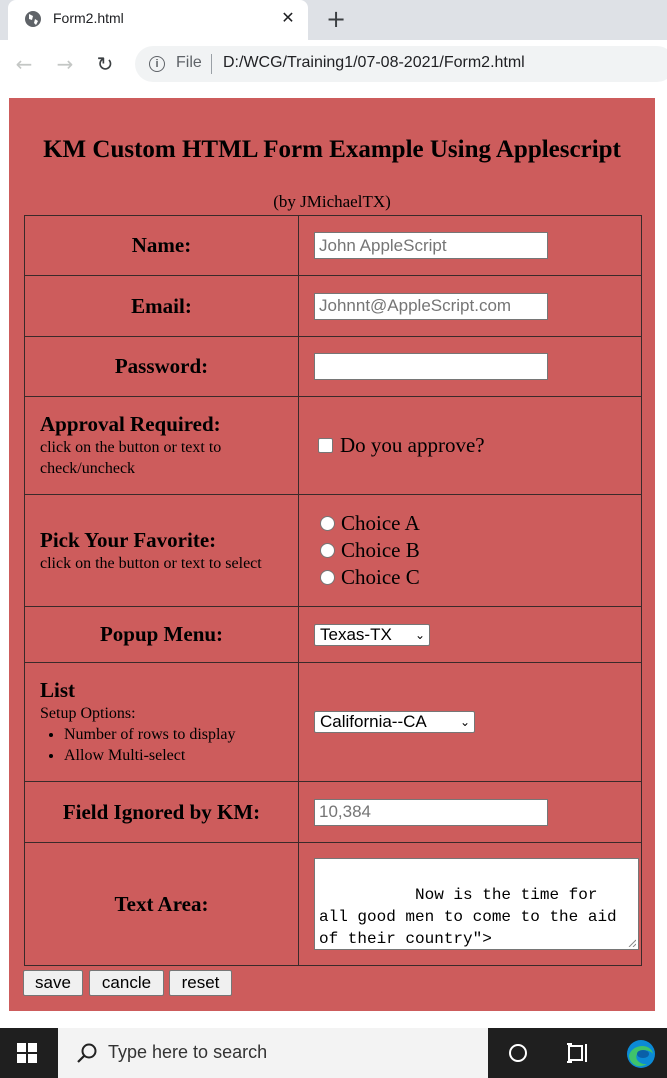 The height and width of the screenshot is (1078, 667). What do you see at coordinates (53, 983) in the screenshot?
I see `save-button: save` at bounding box center [53, 983].